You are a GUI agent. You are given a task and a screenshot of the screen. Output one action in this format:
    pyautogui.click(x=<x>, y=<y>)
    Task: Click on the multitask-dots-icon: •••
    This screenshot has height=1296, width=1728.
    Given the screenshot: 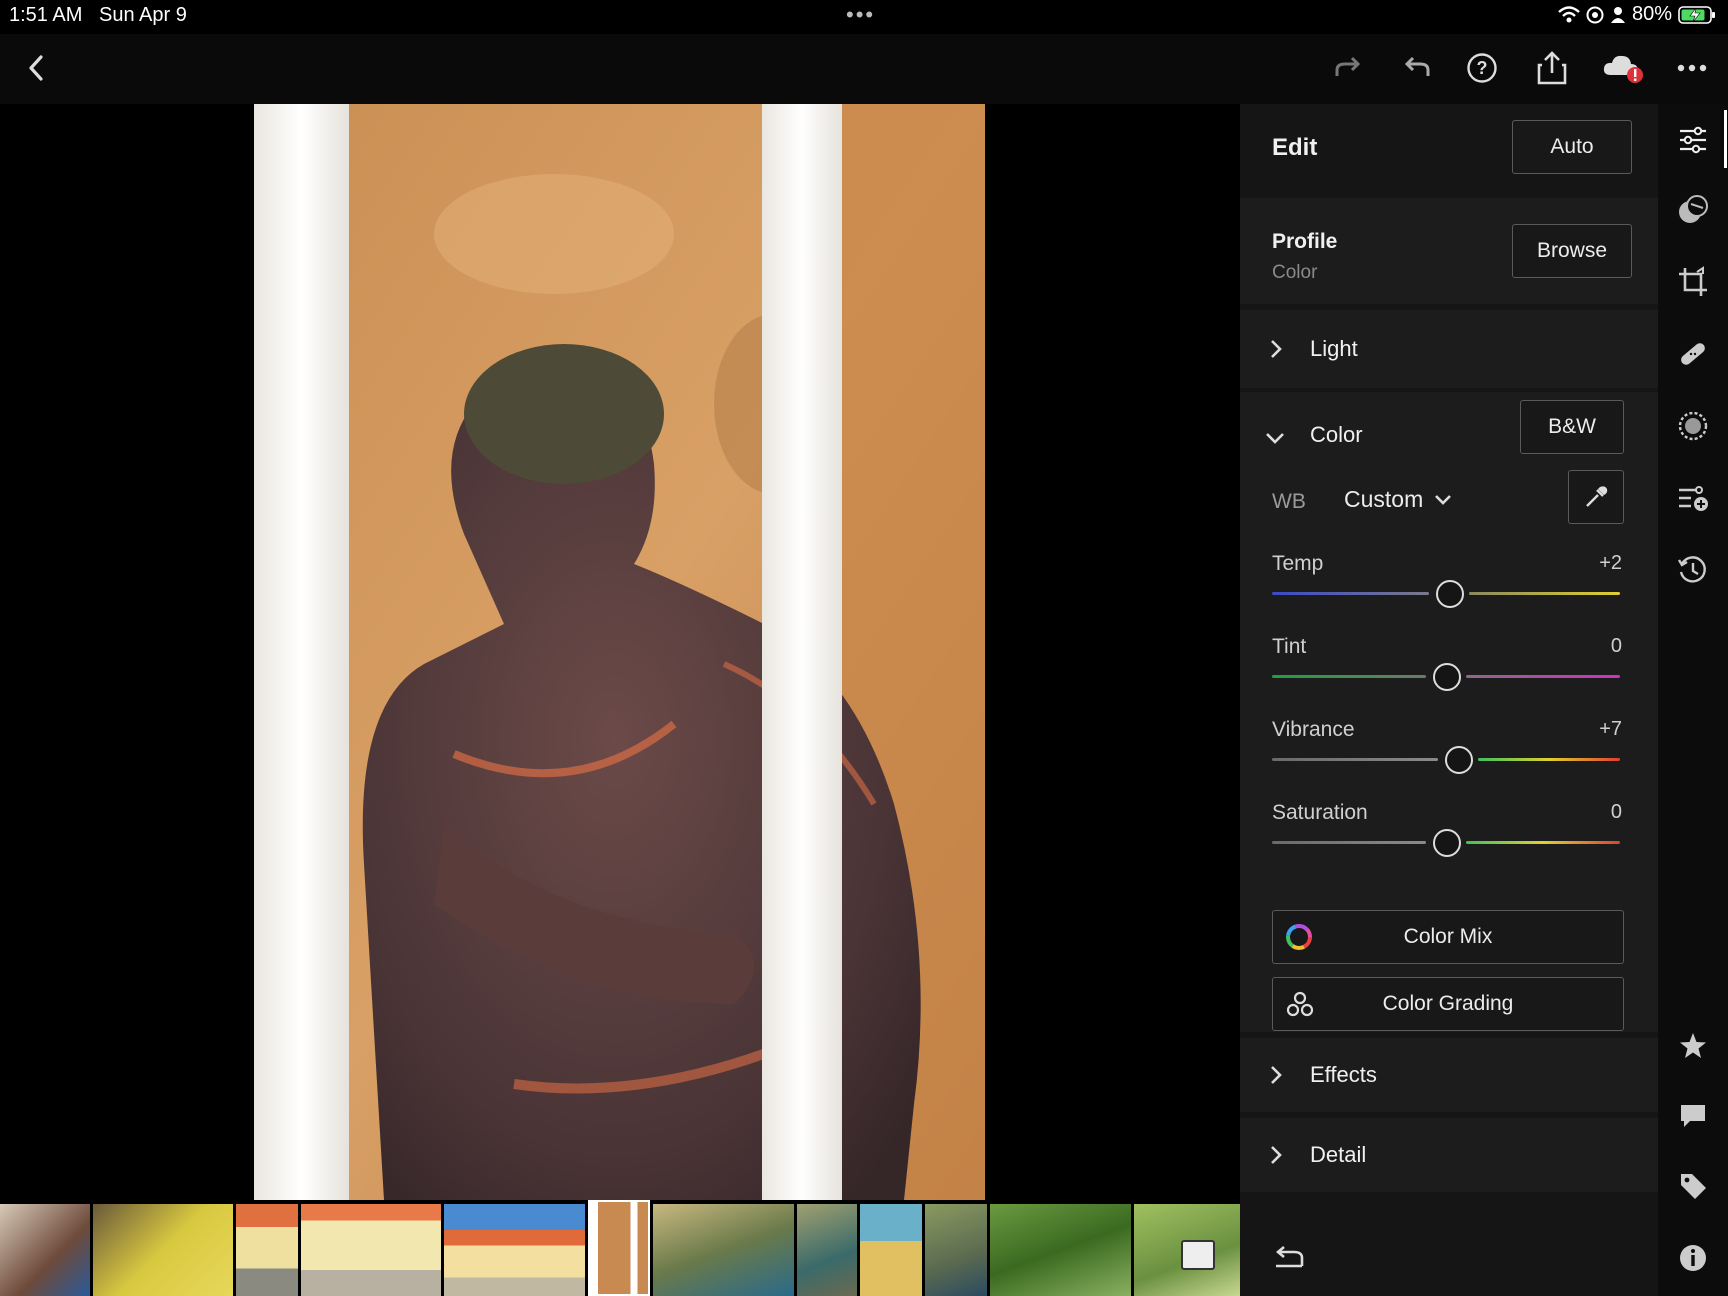 What is the action you would take?
    pyautogui.click(x=860, y=15)
    